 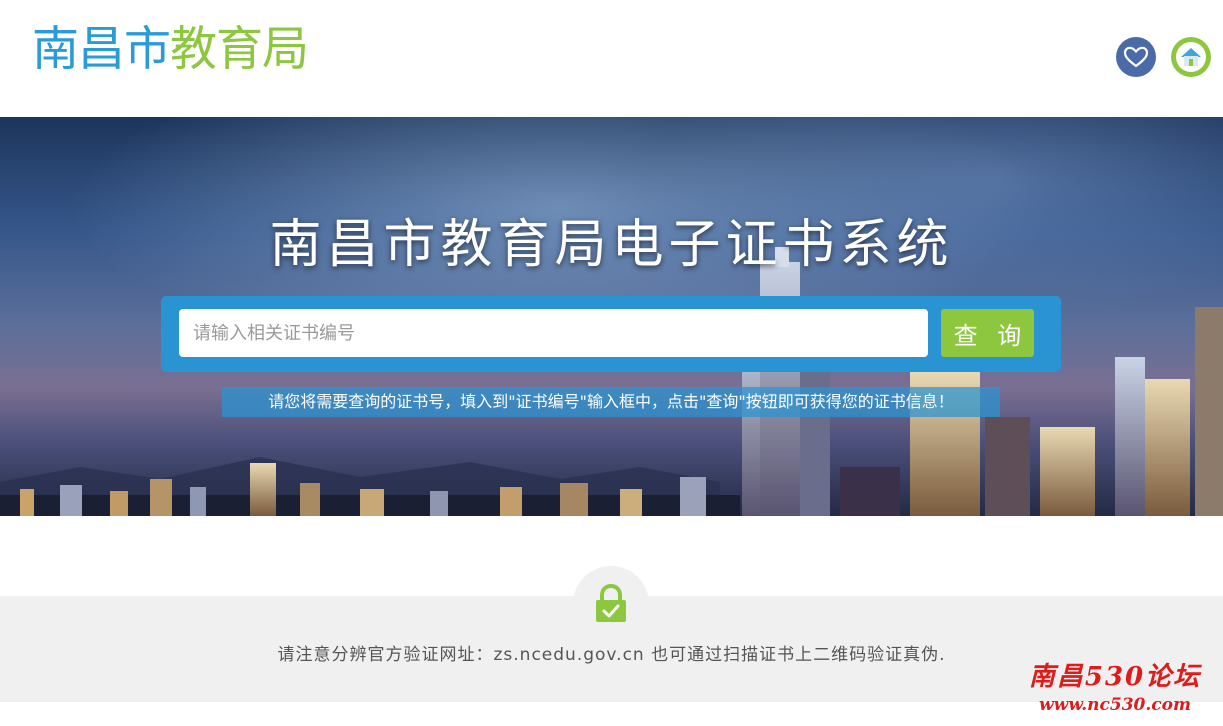 I want to click on watermark-title: 南昌530论坛, so click(x=1115, y=677).